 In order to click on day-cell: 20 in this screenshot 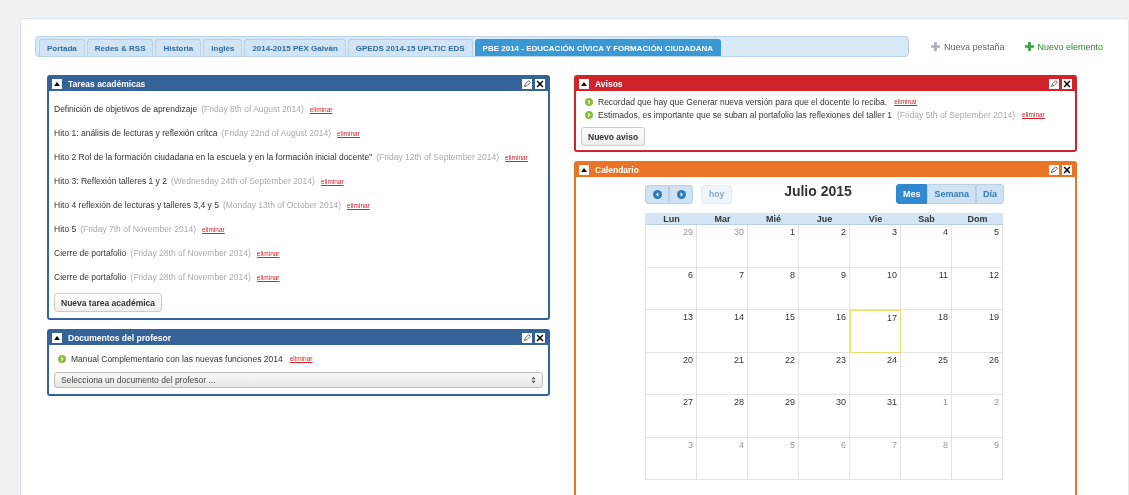, I will do `click(671, 373)`.